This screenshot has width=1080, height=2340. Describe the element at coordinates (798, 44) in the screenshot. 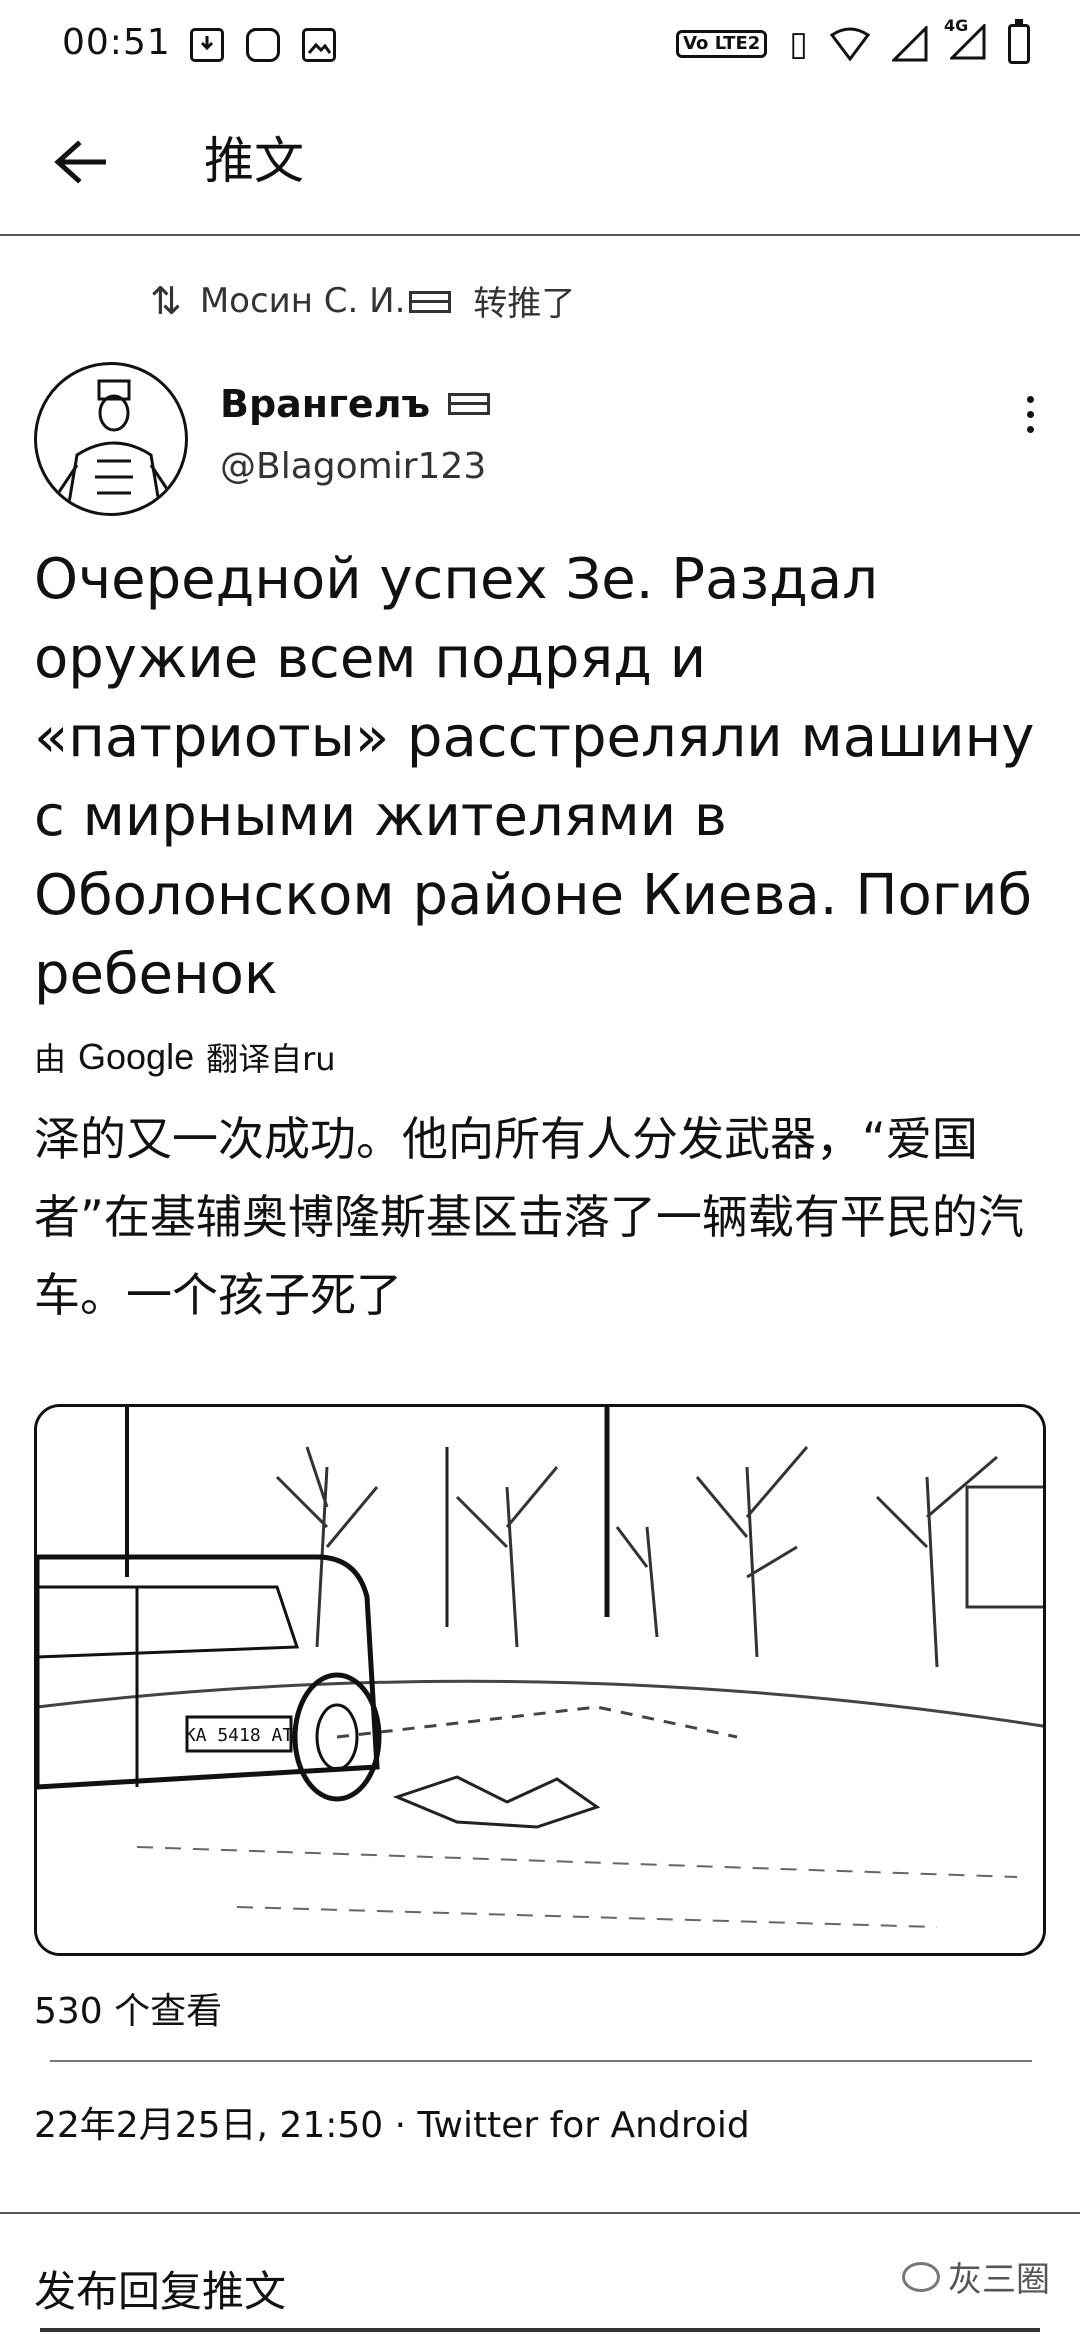

I see `vibrate-icon: ▯` at that location.